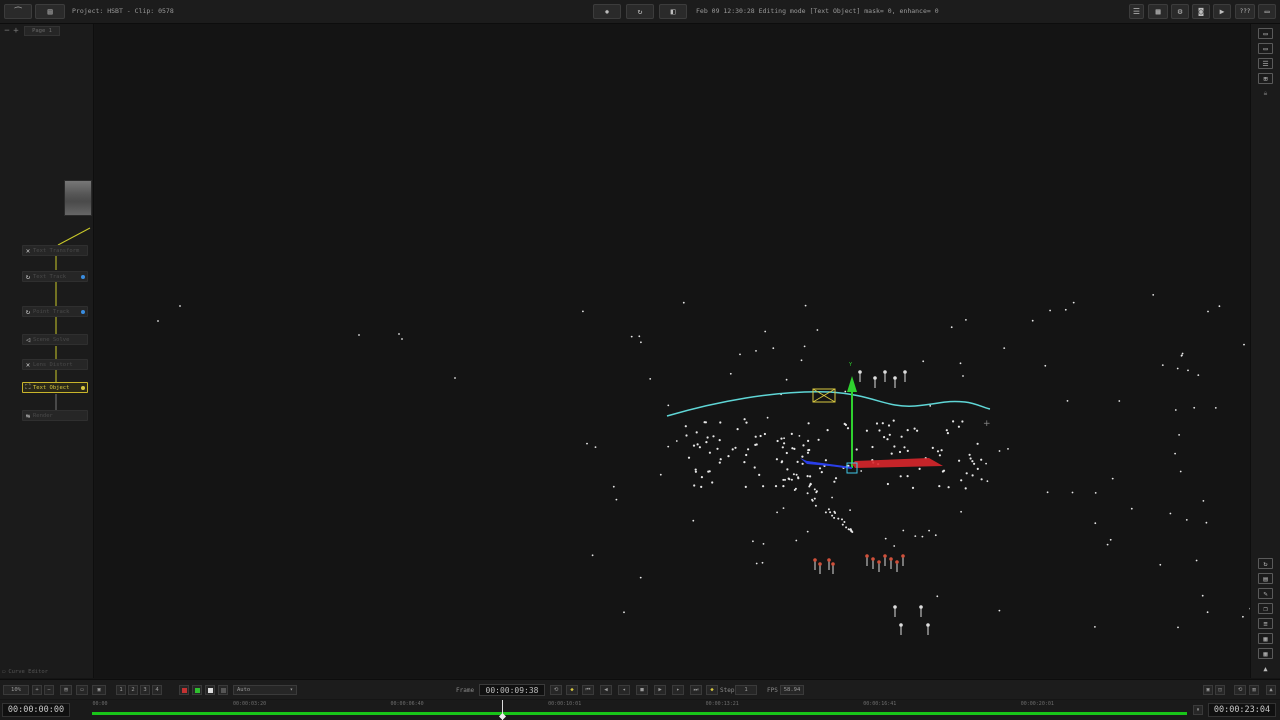 This screenshot has width=1280, height=720. Describe the element at coordinates (673, 11) in the screenshot. I see `export-button: ◧` at that location.